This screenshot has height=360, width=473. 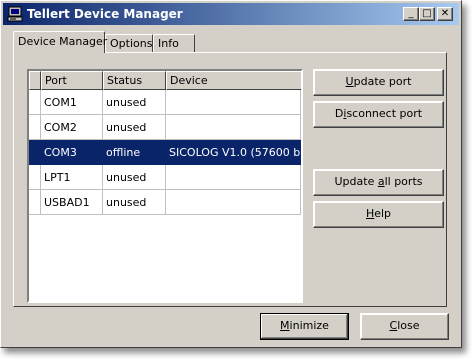 I want to click on update-port-button: Update port, so click(x=378, y=82).